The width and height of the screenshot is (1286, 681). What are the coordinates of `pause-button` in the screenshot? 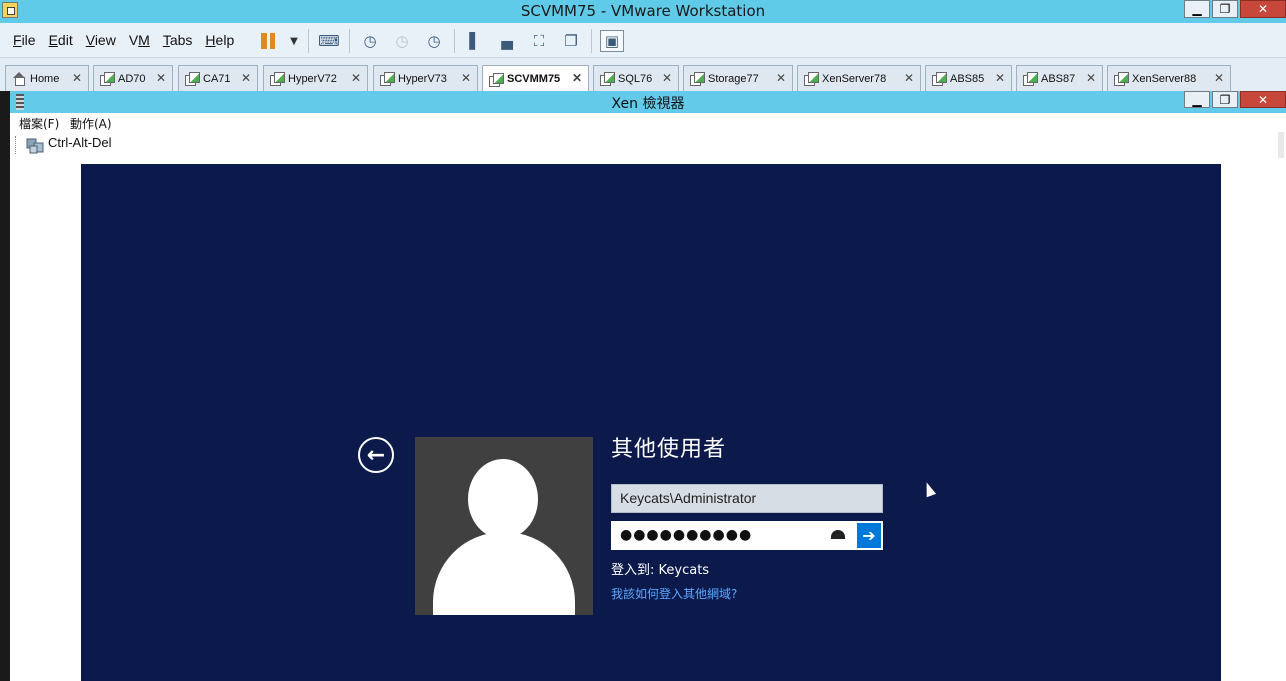 It's located at (268, 41).